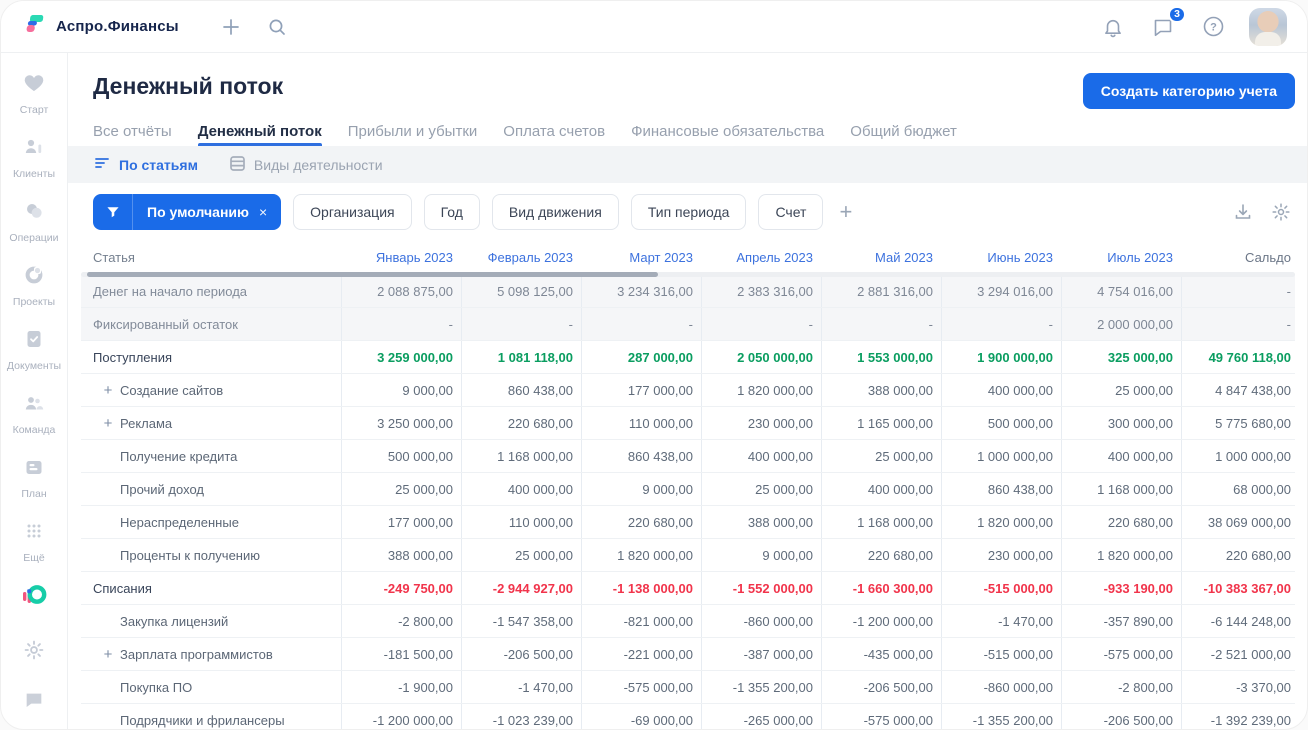 The image size is (1308, 730). I want to click on value-cell: 287 000,00, so click(641, 357).